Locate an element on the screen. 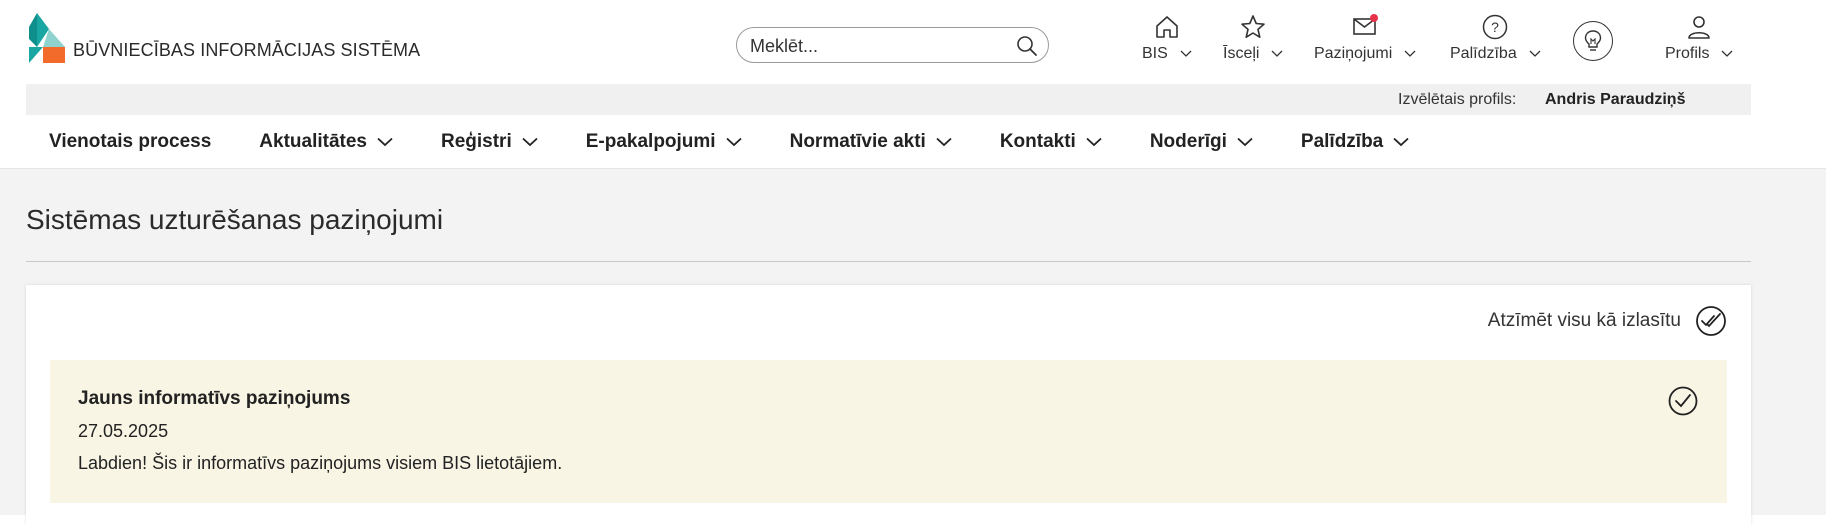 The image size is (1826, 525). menu-item-noderigi: Noderīgi is located at coordinates (1201, 142).